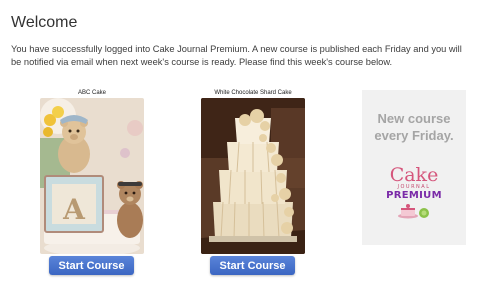  I want to click on promo-line-1: New course, so click(414, 118).